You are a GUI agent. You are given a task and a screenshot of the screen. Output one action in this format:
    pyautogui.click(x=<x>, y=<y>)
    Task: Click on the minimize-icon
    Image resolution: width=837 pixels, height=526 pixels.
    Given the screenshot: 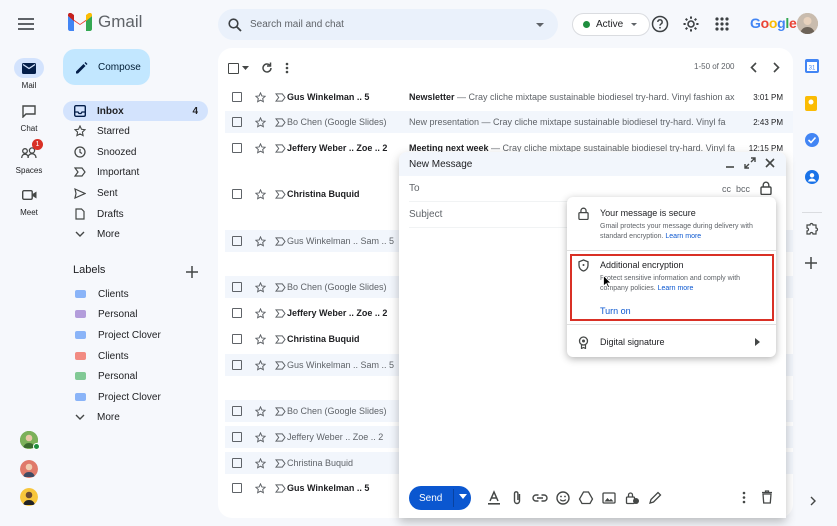 What is the action you would take?
    pyautogui.click(x=730, y=163)
    